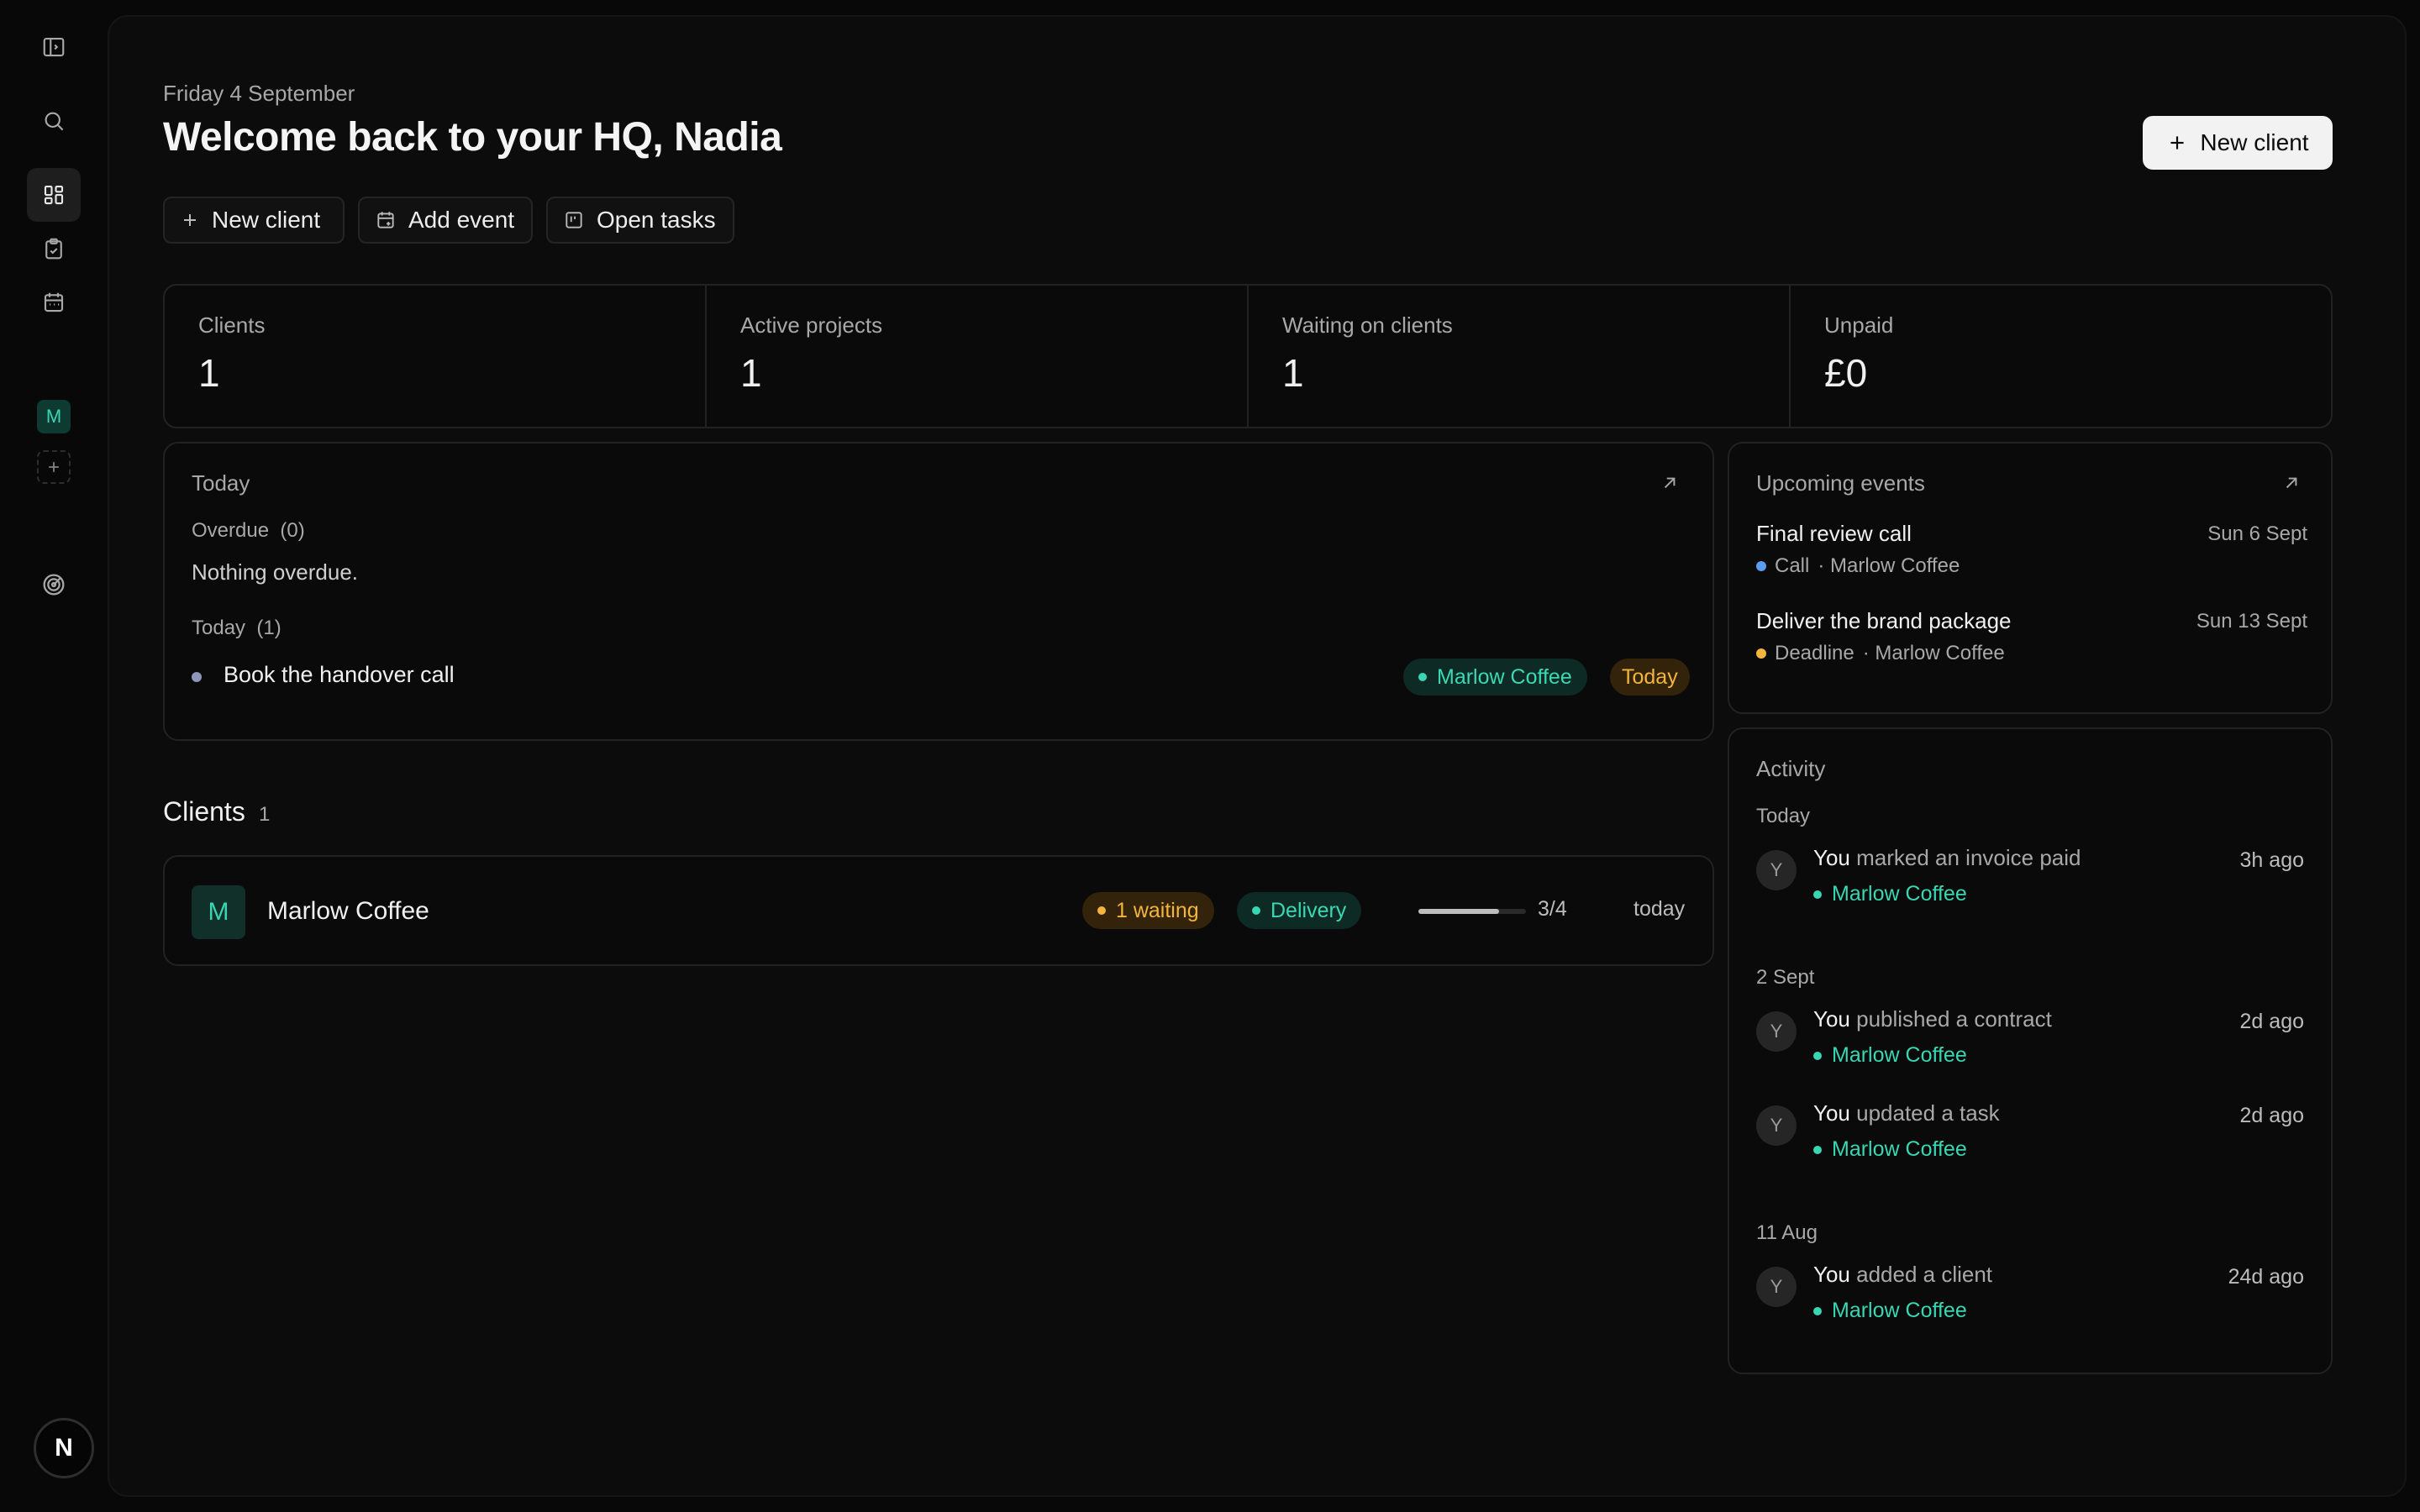  Describe the element at coordinates (204, 811) in the screenshot. I see `clients-heading: Clients` at that location.